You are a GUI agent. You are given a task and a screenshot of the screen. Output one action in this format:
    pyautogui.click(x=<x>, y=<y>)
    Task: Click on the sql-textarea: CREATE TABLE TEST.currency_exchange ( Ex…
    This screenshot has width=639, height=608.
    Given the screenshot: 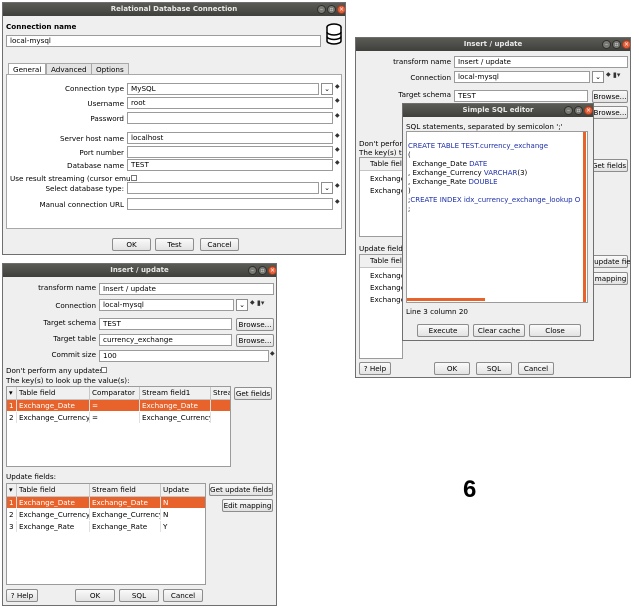 What is the action you would take?
    pyautogui.click(x=497, y=217)
    